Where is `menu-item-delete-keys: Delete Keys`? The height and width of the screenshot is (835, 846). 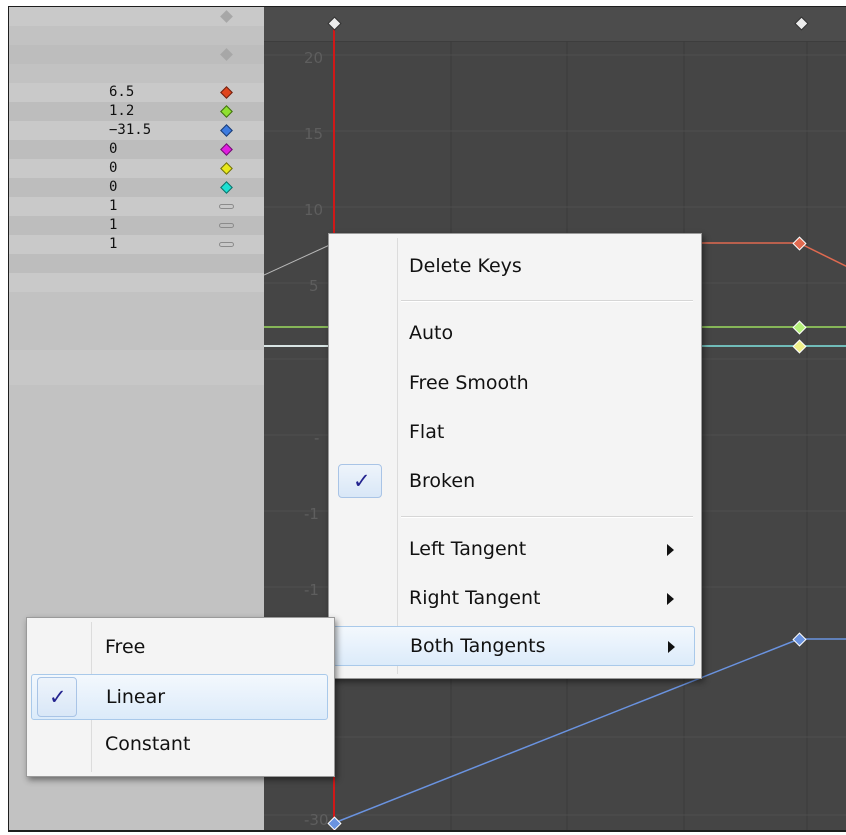
menu-item-delete-keys: Delete Keys is located at coordinates (514, 267).